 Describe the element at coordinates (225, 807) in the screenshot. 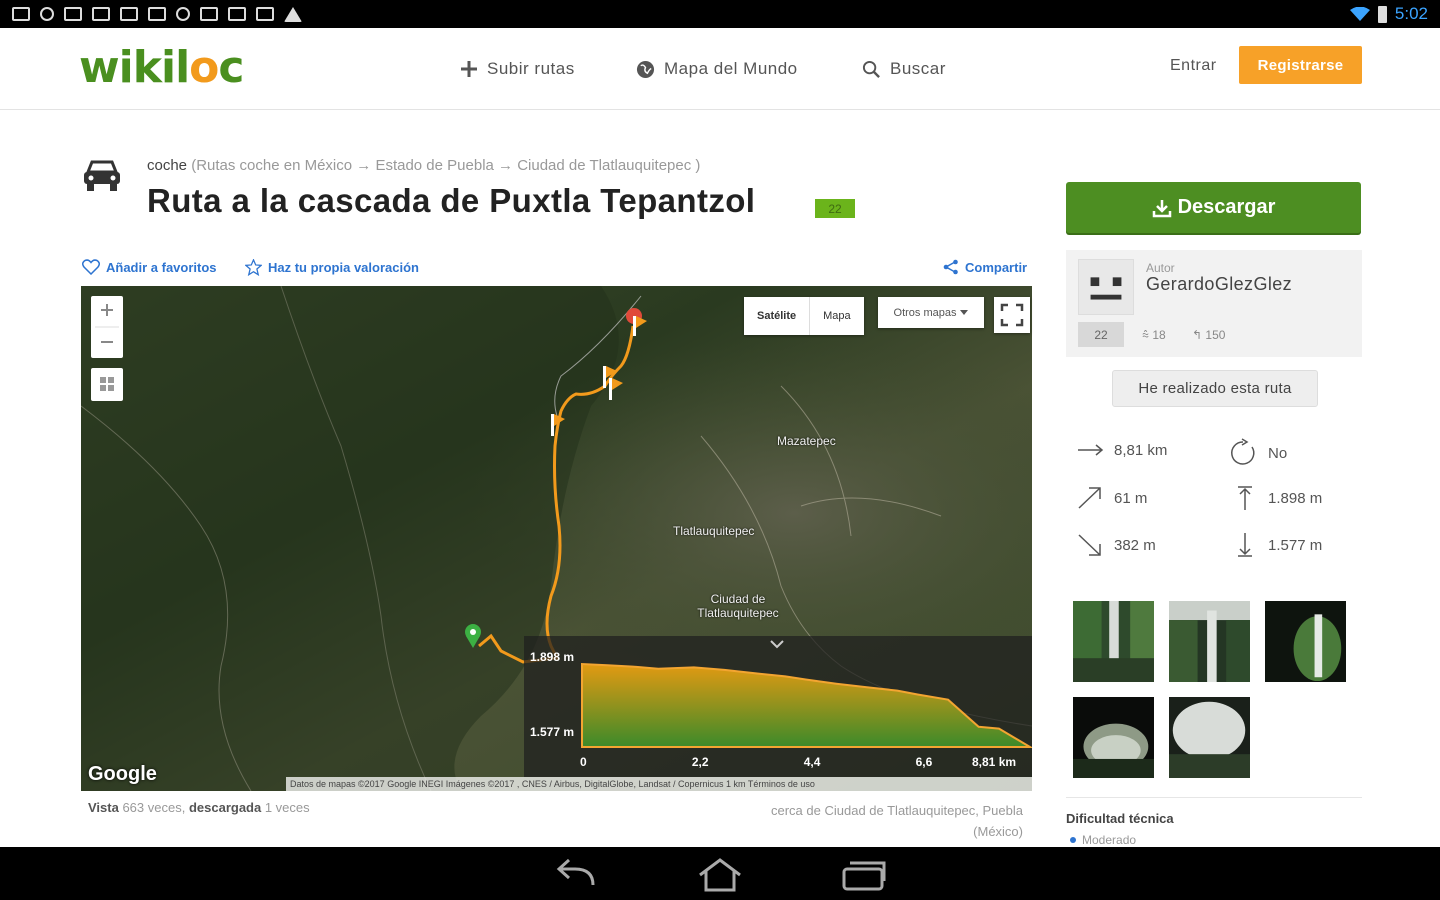

I see `downloaded-label: descargada` at that location.